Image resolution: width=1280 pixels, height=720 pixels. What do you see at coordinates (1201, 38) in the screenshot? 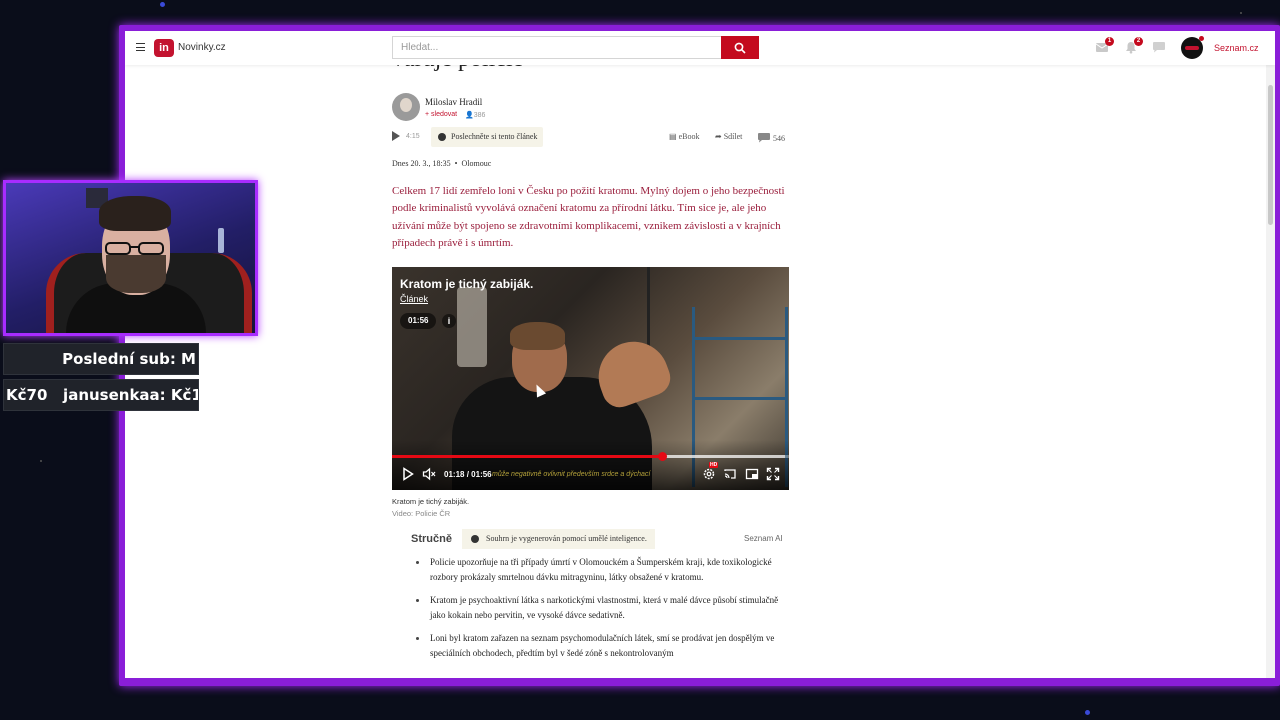
I see `avatar-status-dot` at bounding box center [1201, 38].